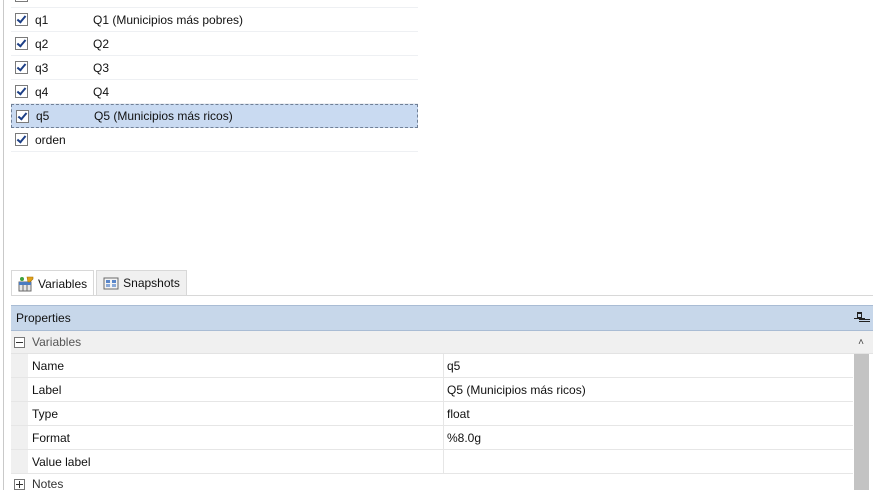  I want to click on variable-label: Q3, so click(101, 67).